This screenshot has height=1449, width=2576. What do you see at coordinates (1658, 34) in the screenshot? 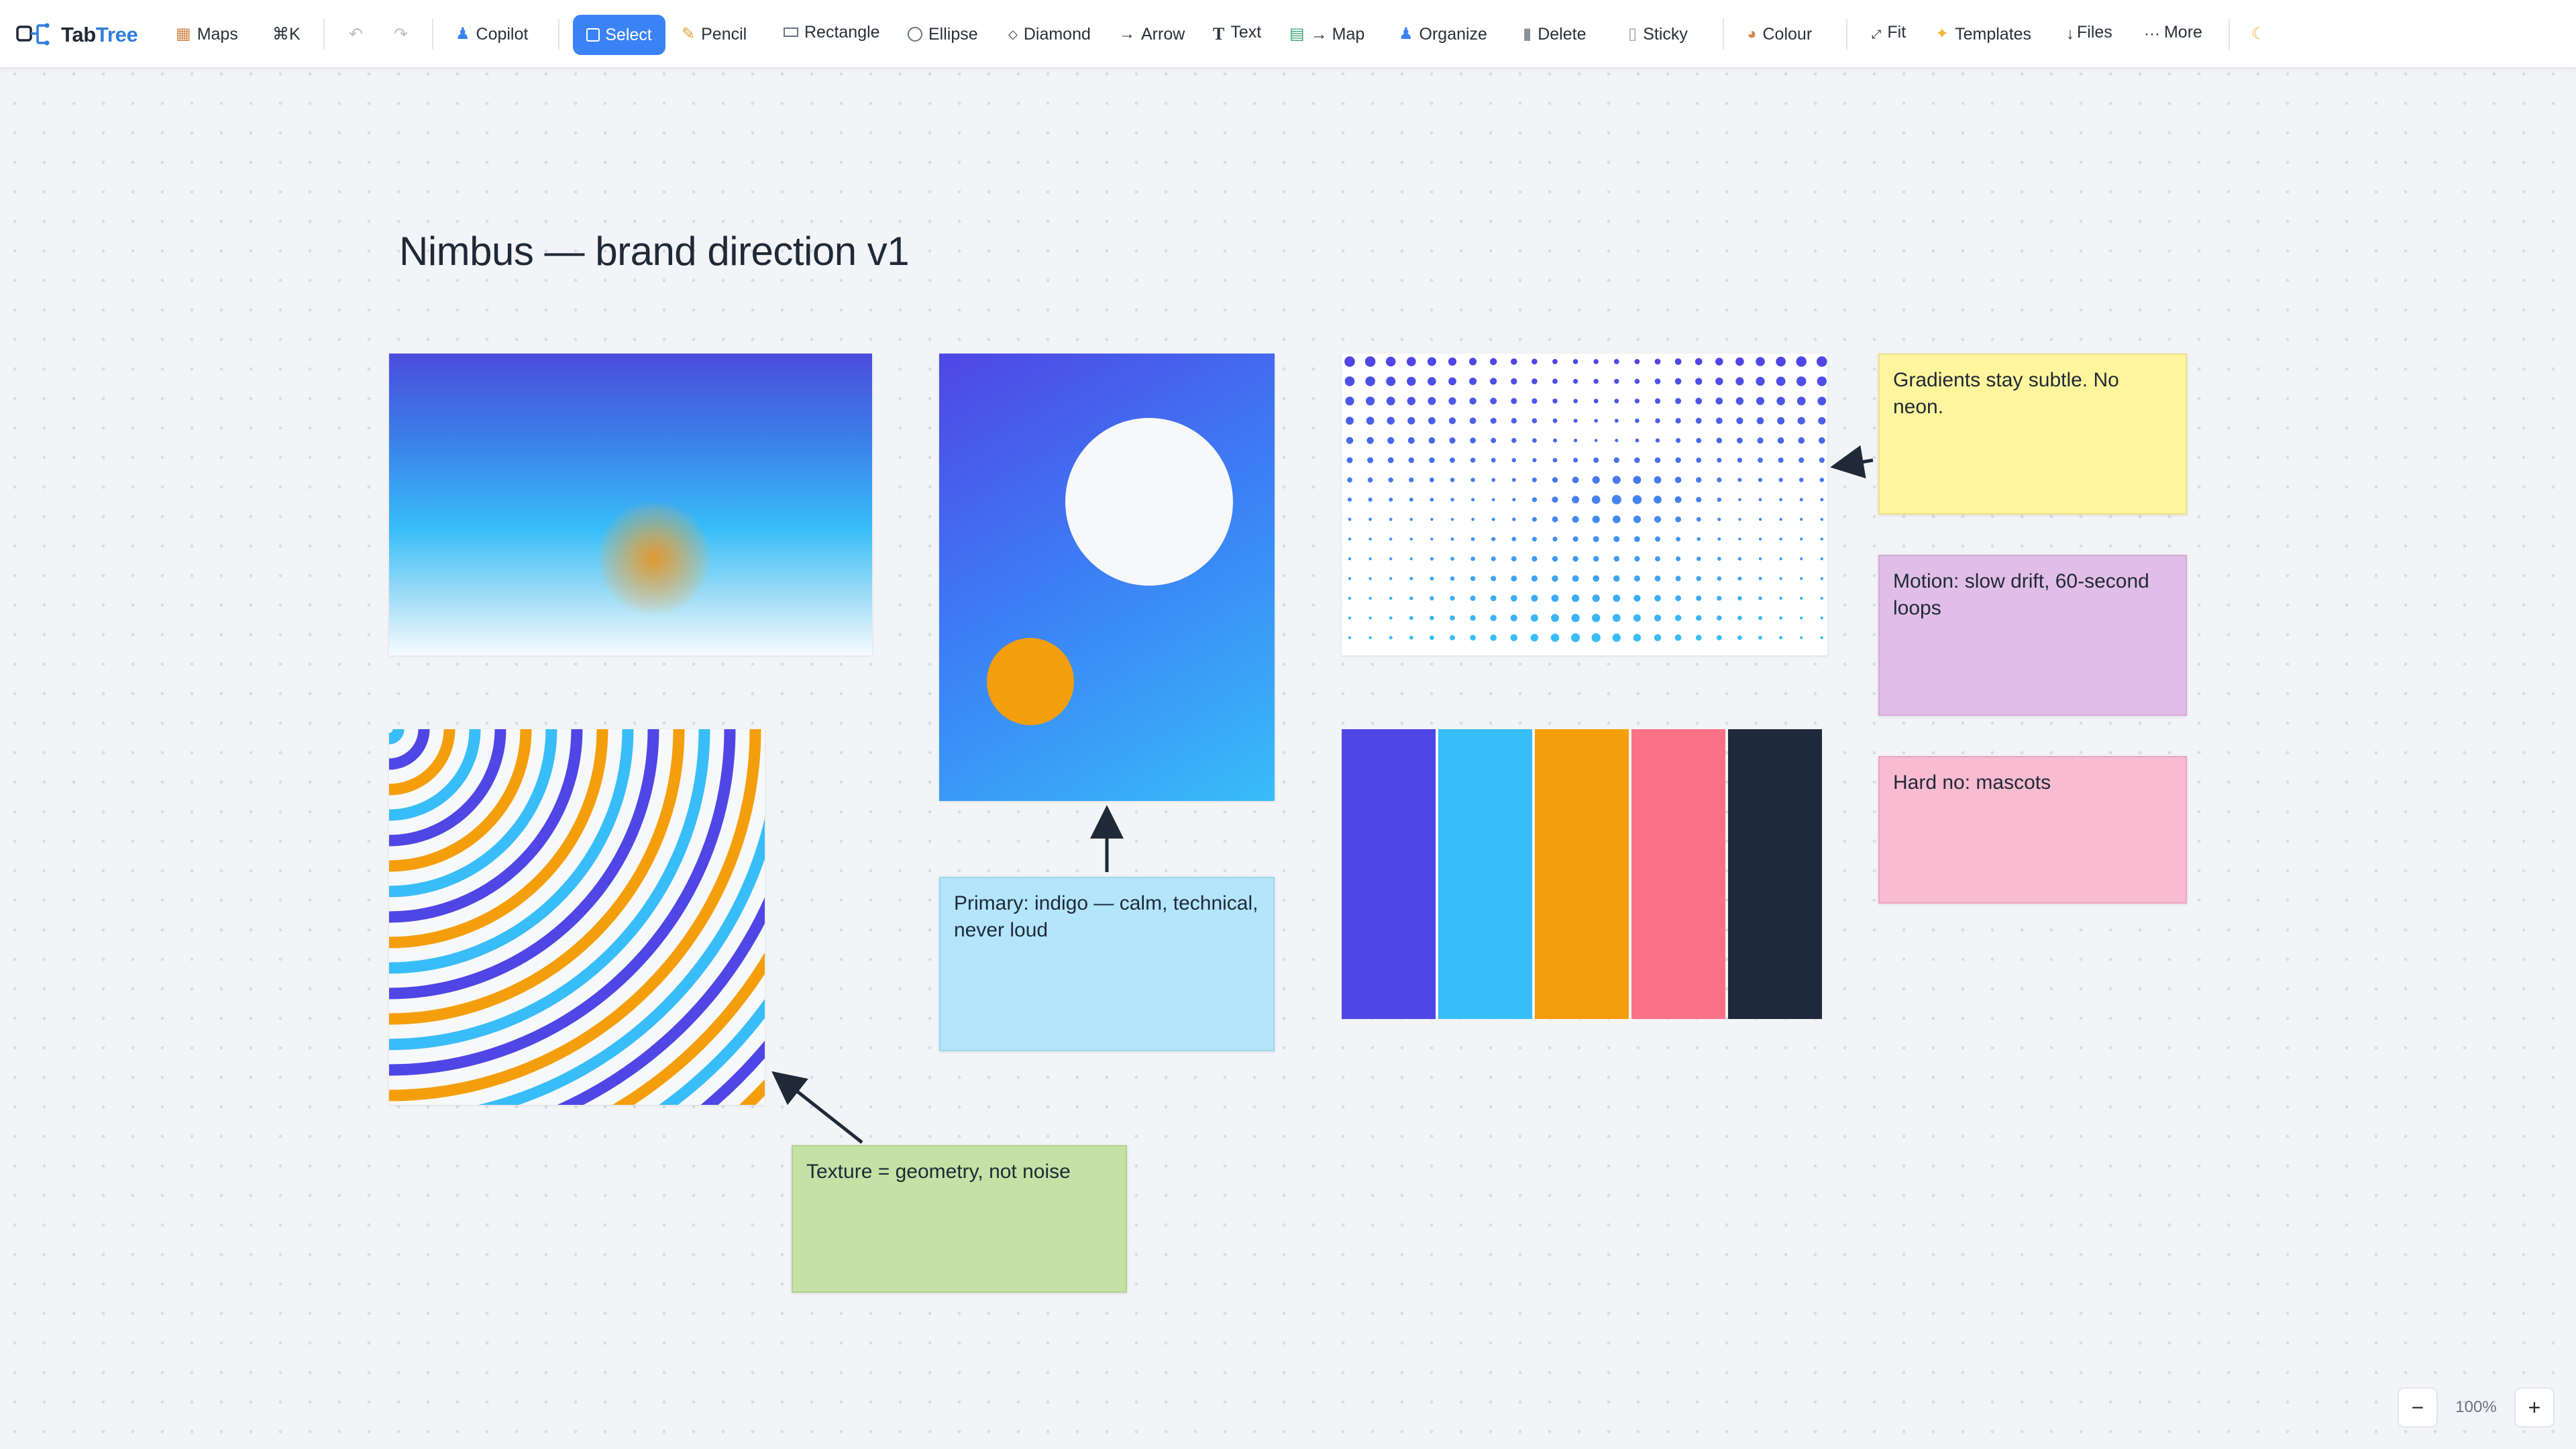
I see `sticky-tool-button: ▯ Sticky` at bounding box center [1658, 34].